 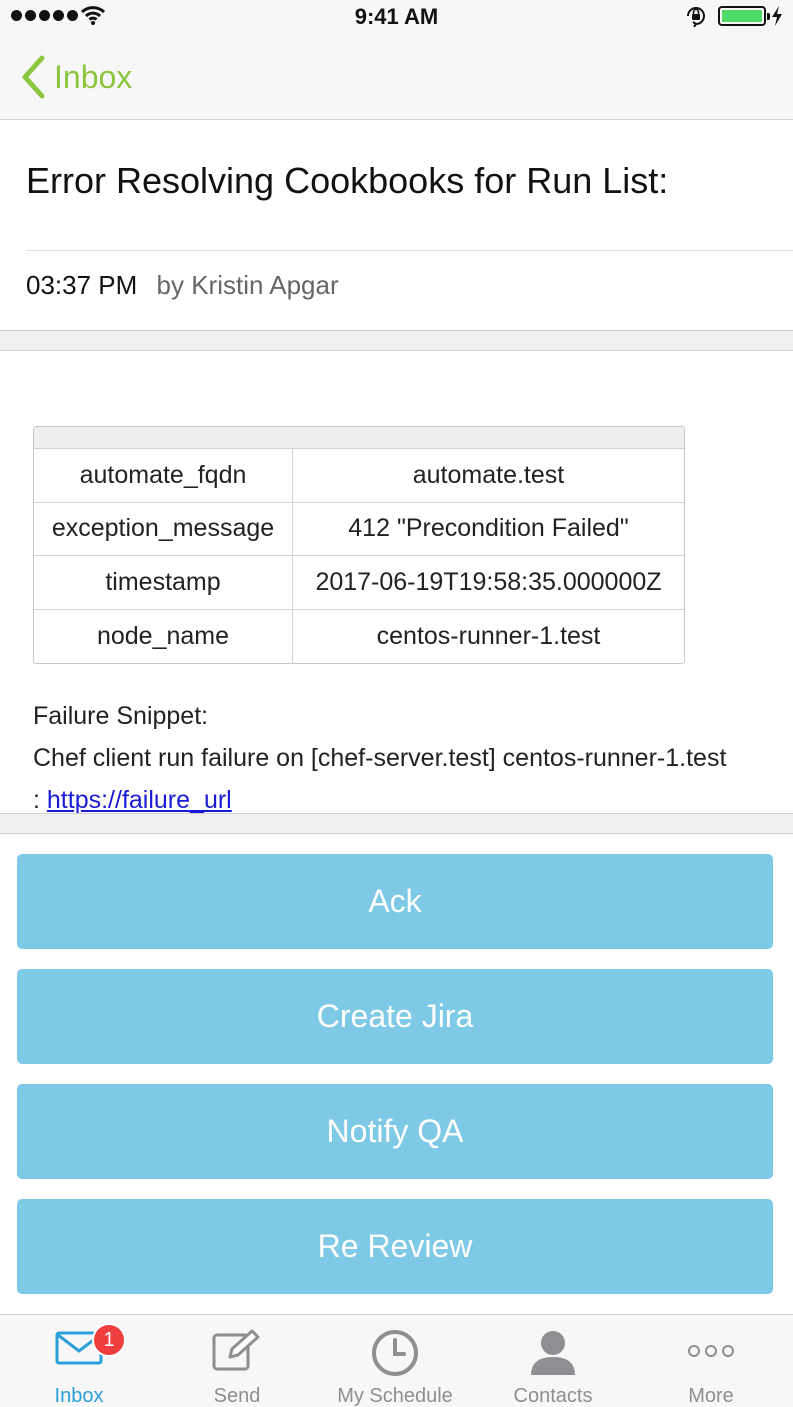 I want to click on re-review-button: Re Review, so click(x=395, y=1246).